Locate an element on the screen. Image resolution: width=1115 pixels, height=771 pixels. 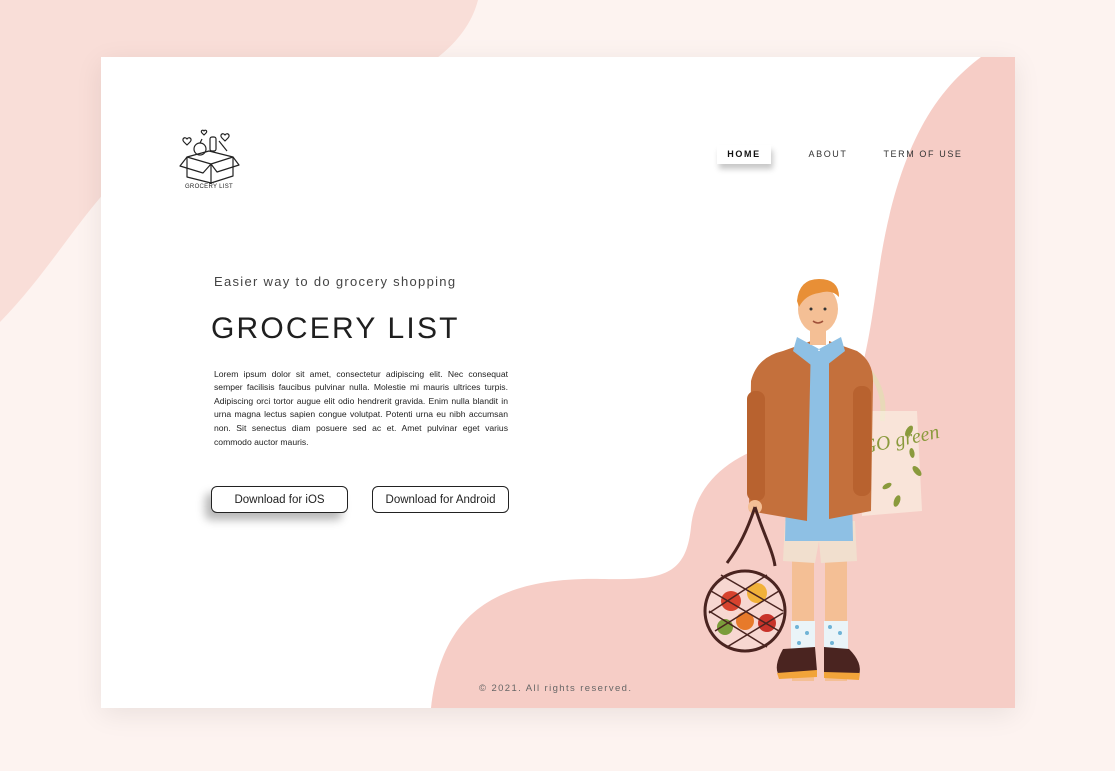
nav-terms: TERM OF USE is located at coordinates (923, 154).